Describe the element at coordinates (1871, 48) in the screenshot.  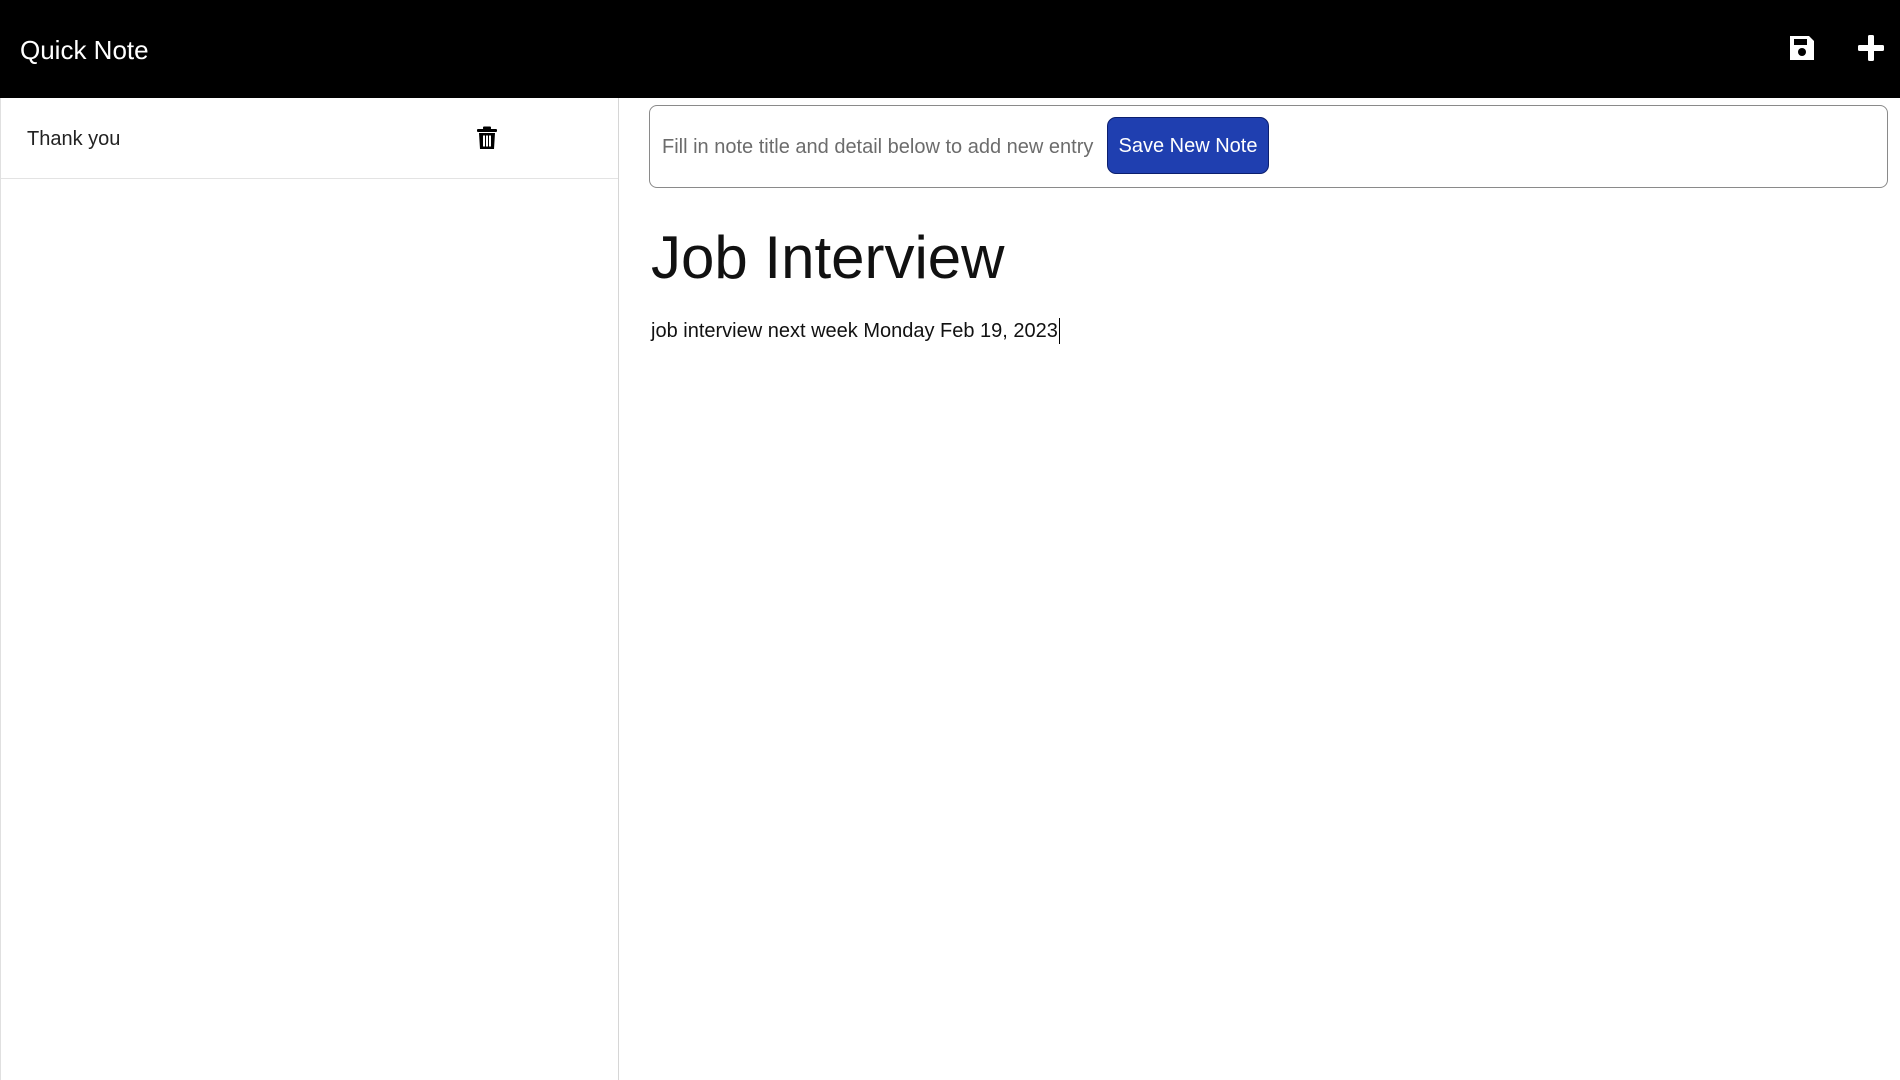
I see `plus-icon` at that location.